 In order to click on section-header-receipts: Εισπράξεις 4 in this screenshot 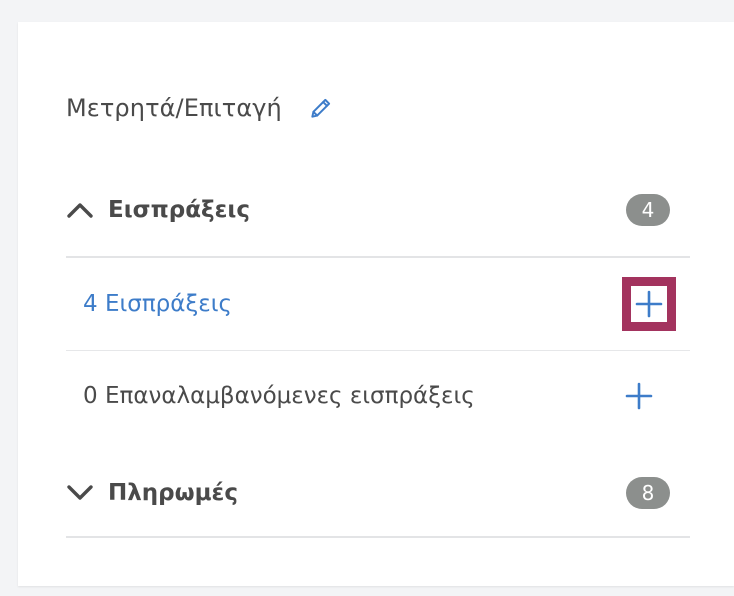, I will do `click(378, 210)`.